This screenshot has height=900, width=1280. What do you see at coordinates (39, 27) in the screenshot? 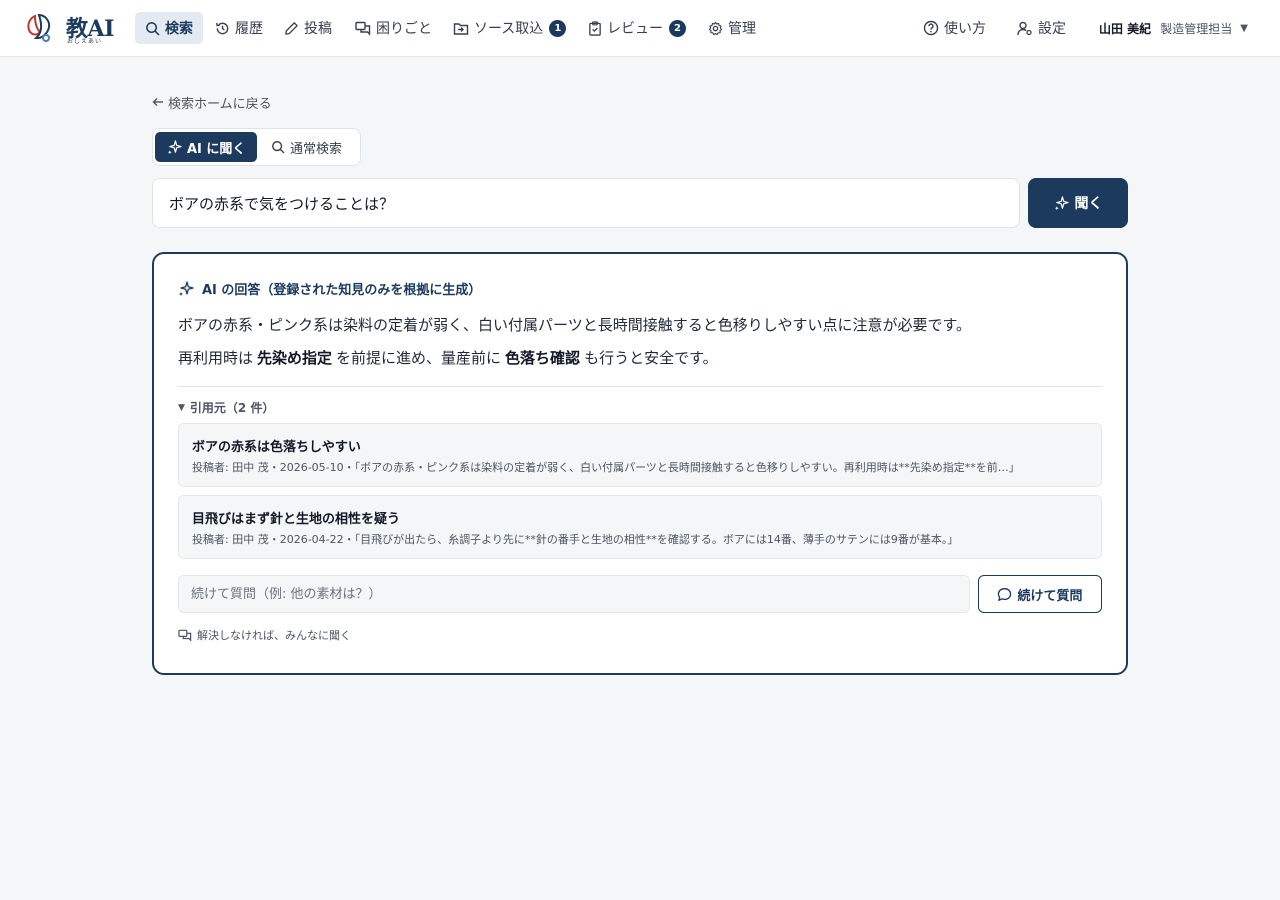
I see `logo-mark-icon` at bounding box center [39, 27].